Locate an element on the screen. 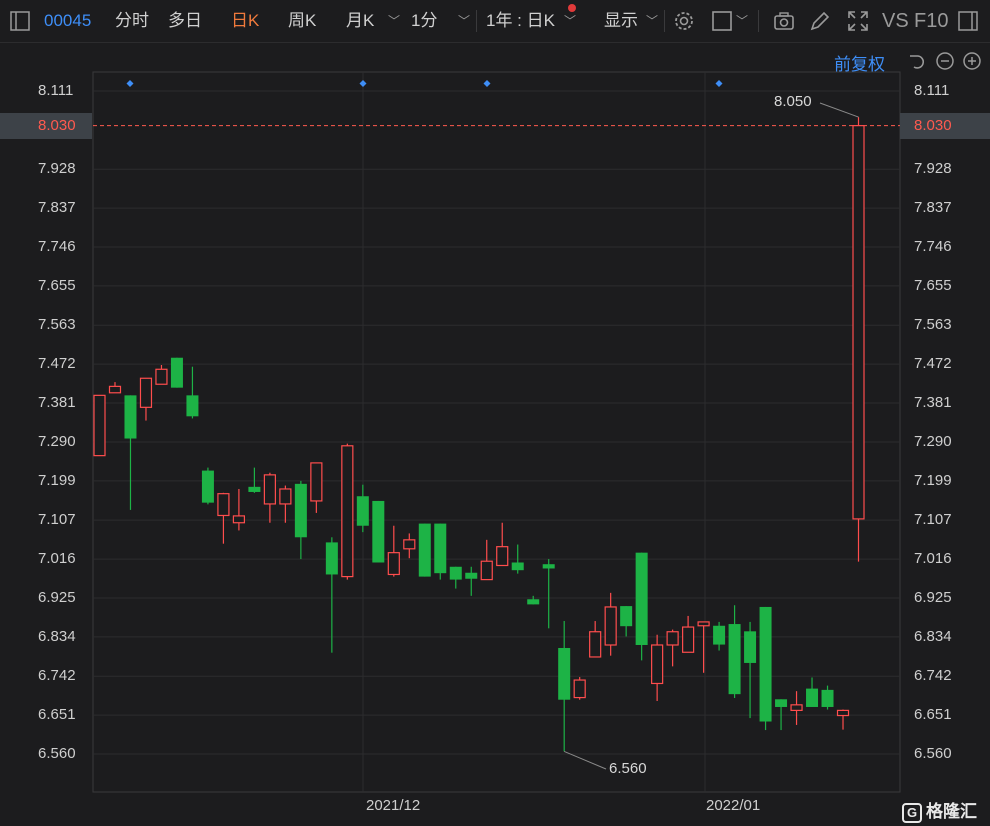 The width and height of the screenshot is (990, 826). high-price-annotation: 8.050 is located at coordinates (793, 101).